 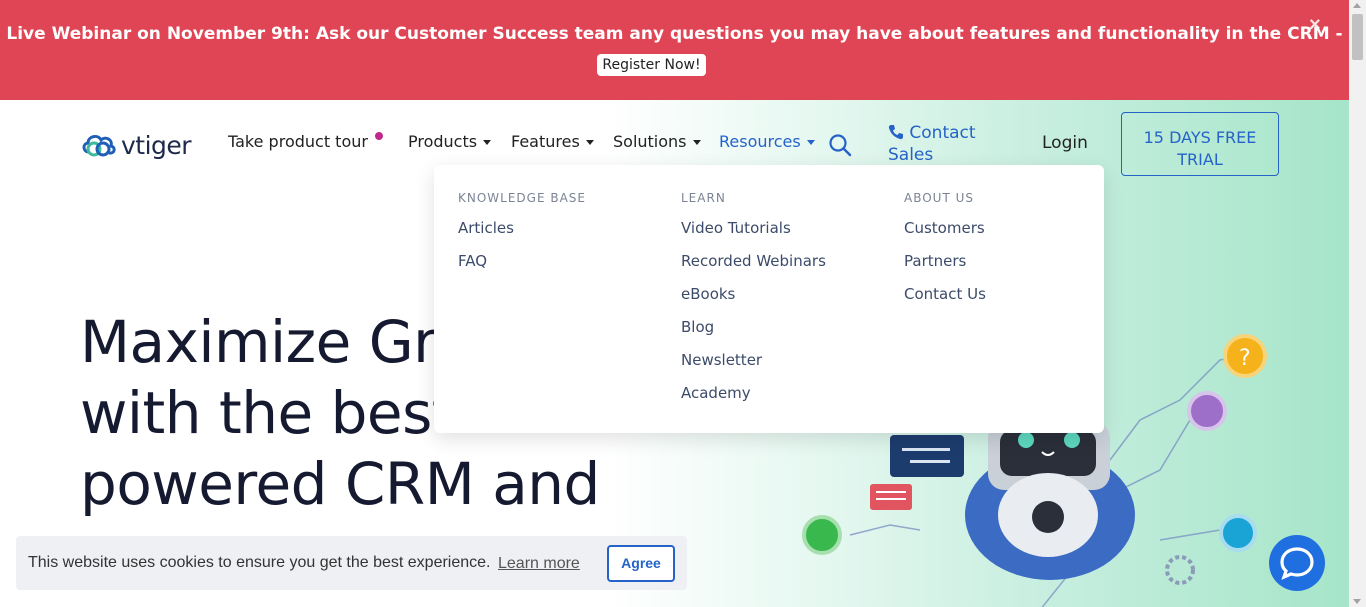 I want to click on dropdown-link-academy: Academy, so click(x=753, y=399).